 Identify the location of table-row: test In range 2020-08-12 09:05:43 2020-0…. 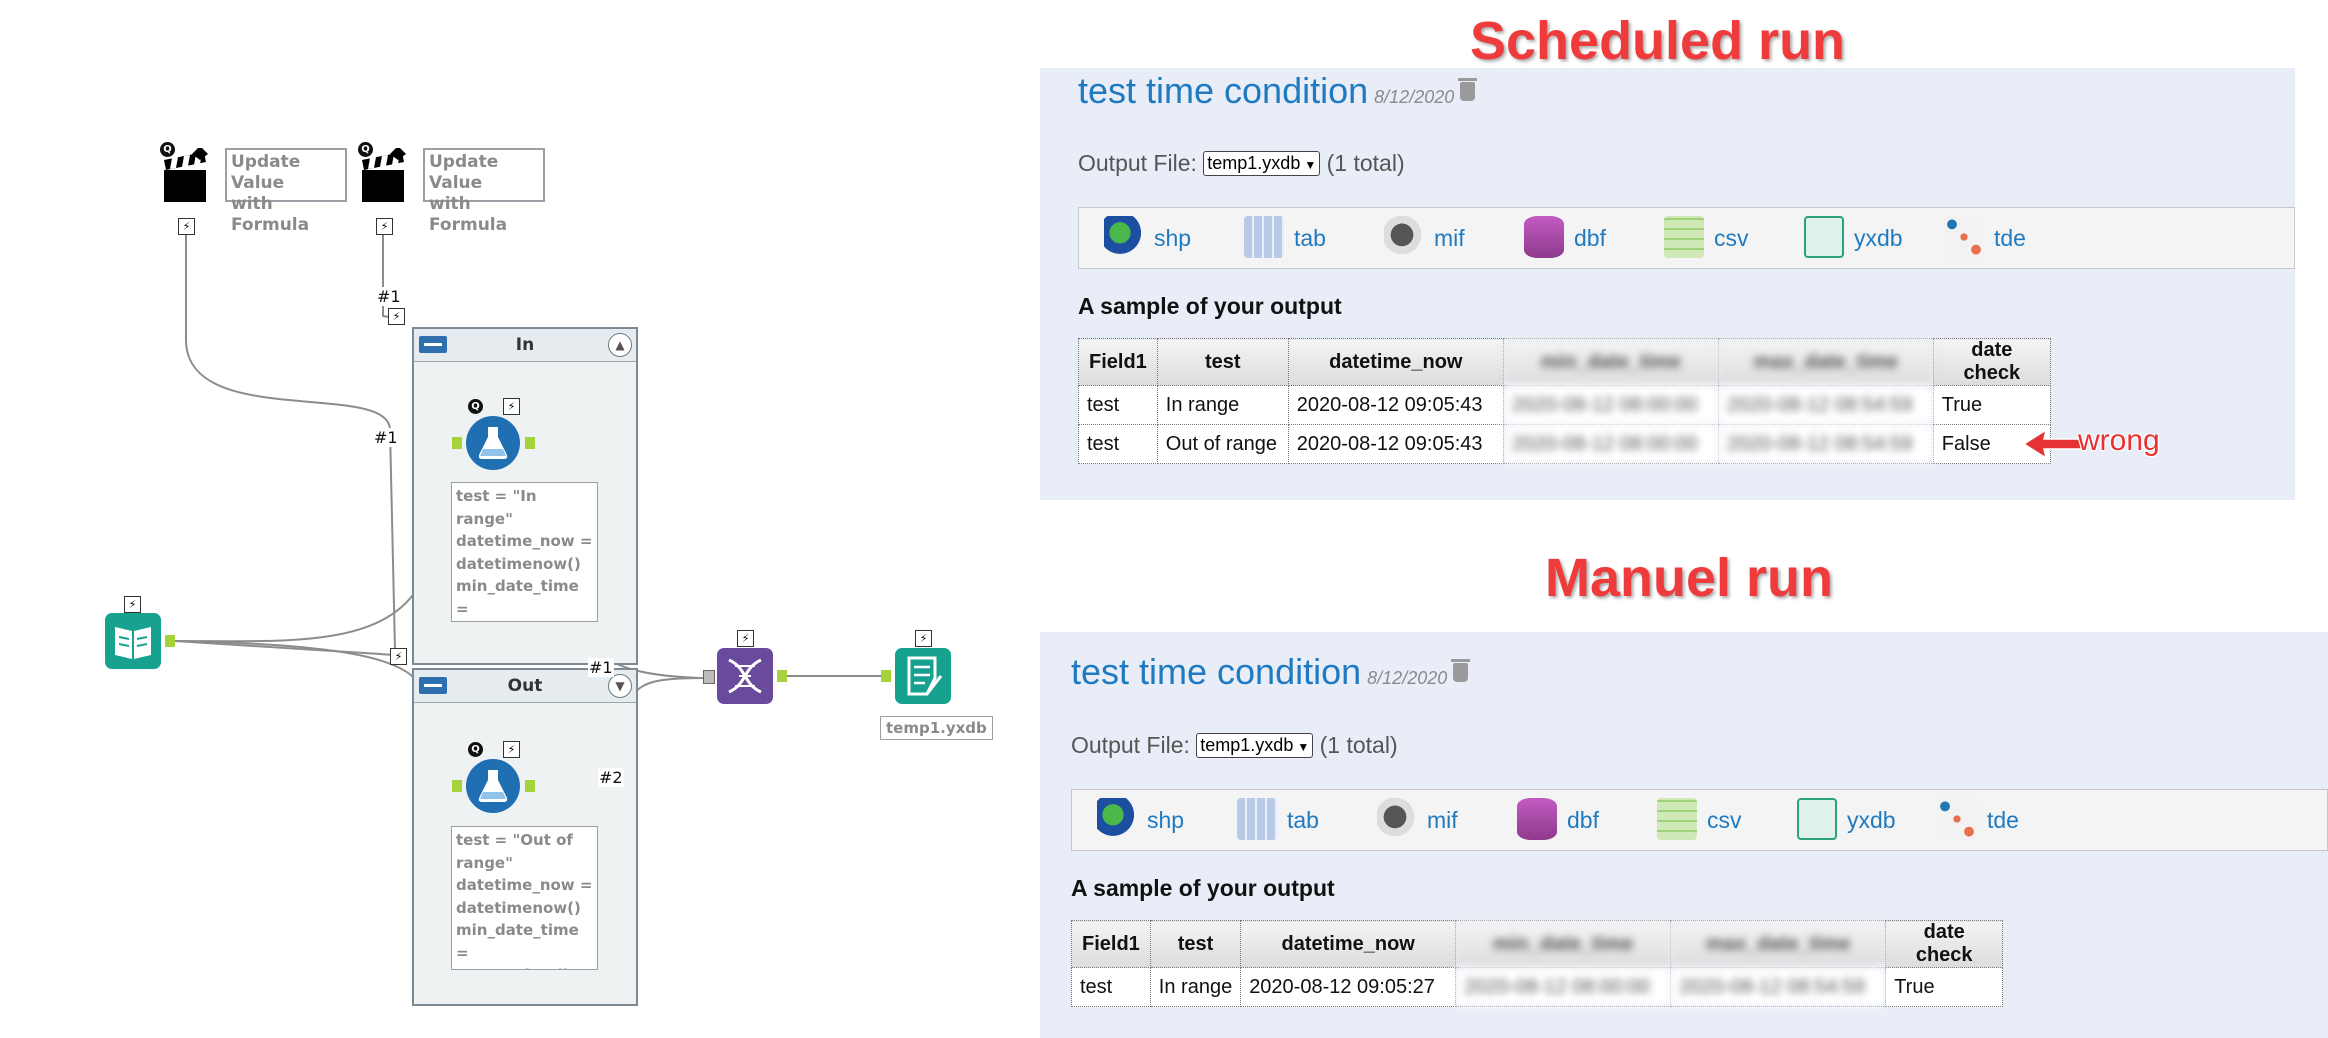
(1564, 405).